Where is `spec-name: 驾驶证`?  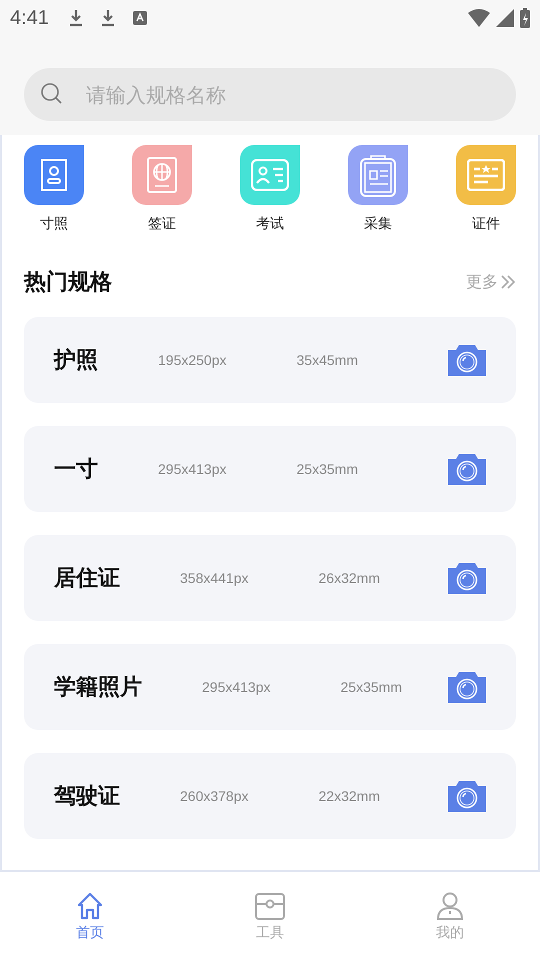 spec-name: 驾驶证 is located at coordinates (87, 797).